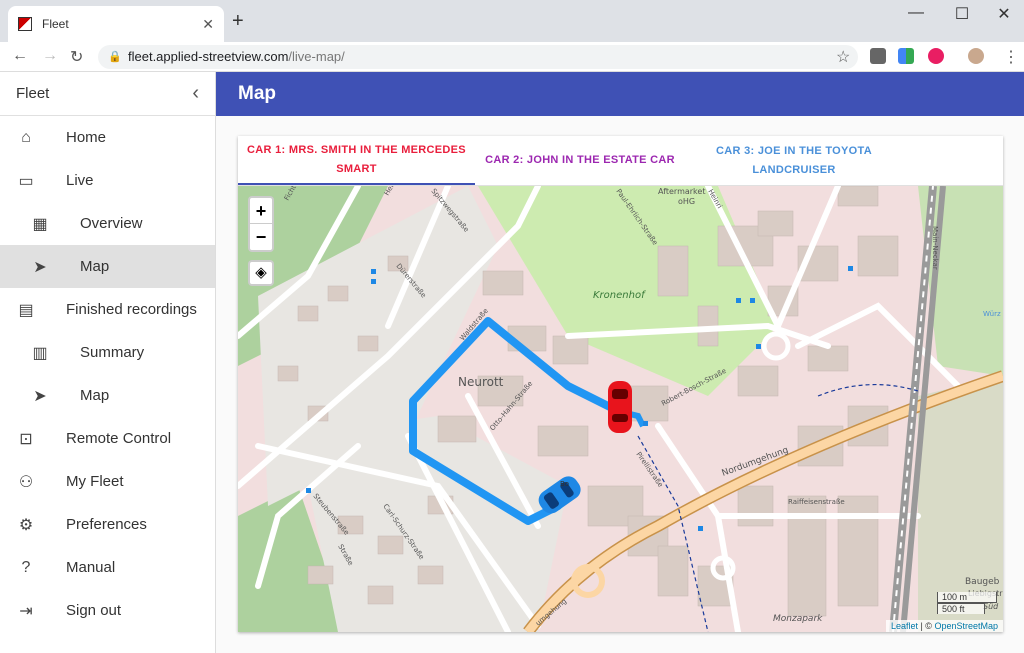 This screenshot has height=653, width=1024. I want to click on zoom-control: + −, so click(261, 224).